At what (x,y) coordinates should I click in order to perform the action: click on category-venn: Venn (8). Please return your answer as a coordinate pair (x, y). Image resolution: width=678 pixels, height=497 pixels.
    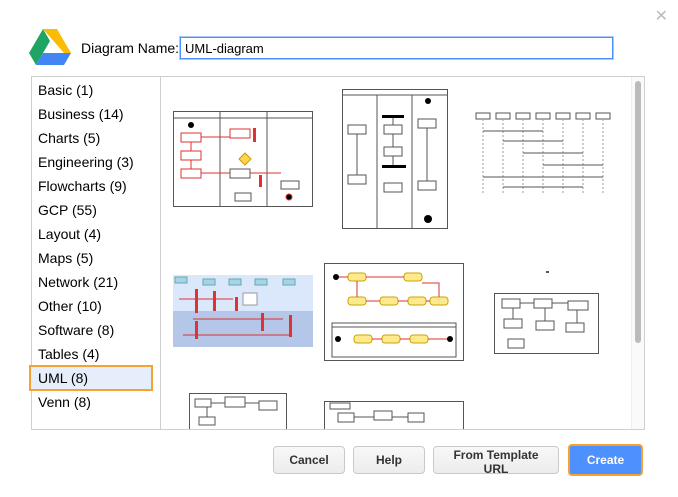
    Looking at the image, I should click on (96, 402).